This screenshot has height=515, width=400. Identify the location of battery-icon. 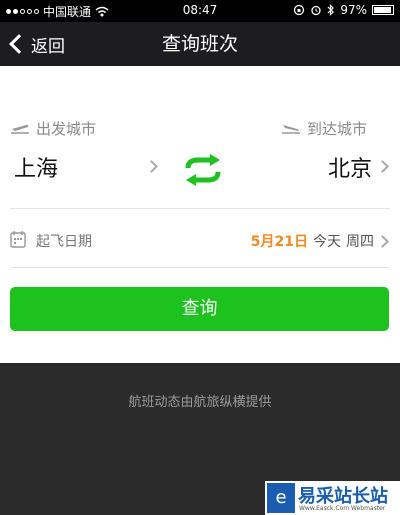
(383, 10).